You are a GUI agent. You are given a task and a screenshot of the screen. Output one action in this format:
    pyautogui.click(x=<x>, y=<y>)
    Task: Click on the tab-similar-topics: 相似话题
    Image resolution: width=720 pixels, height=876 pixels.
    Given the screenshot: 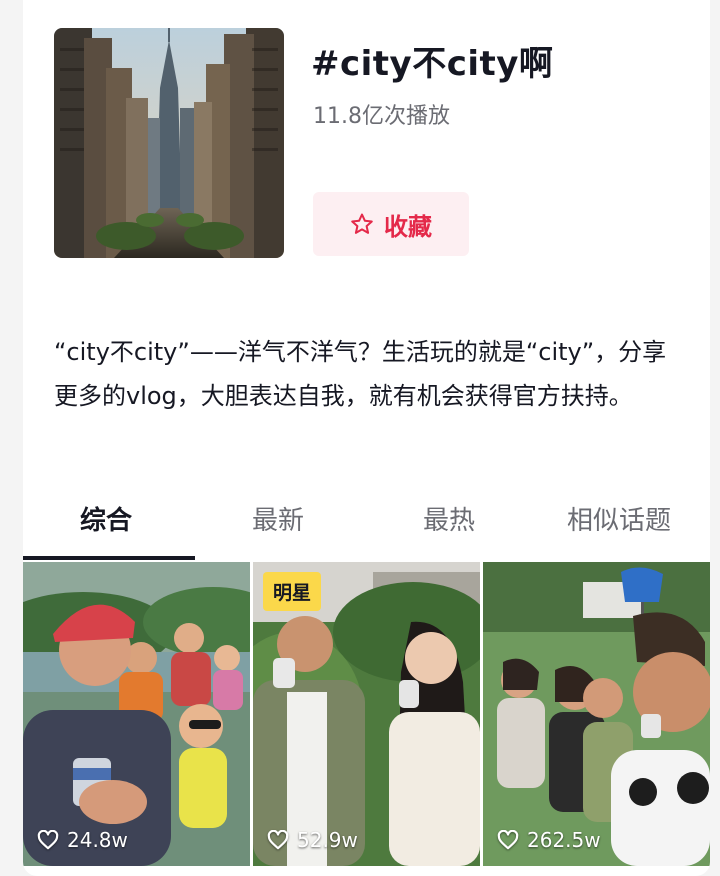 What is the action you would take?
    pyautogui.click(x=619, y=518)
    